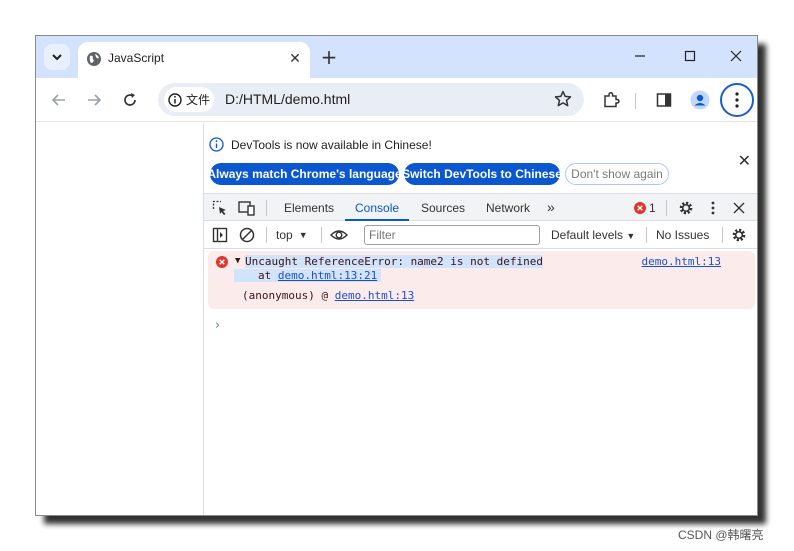 This screenshot has height=551, width=794. Describe the element at coordinates (721, 535) in the screenshot. I see `watermark: CSDN @韩曙亮` at that location.